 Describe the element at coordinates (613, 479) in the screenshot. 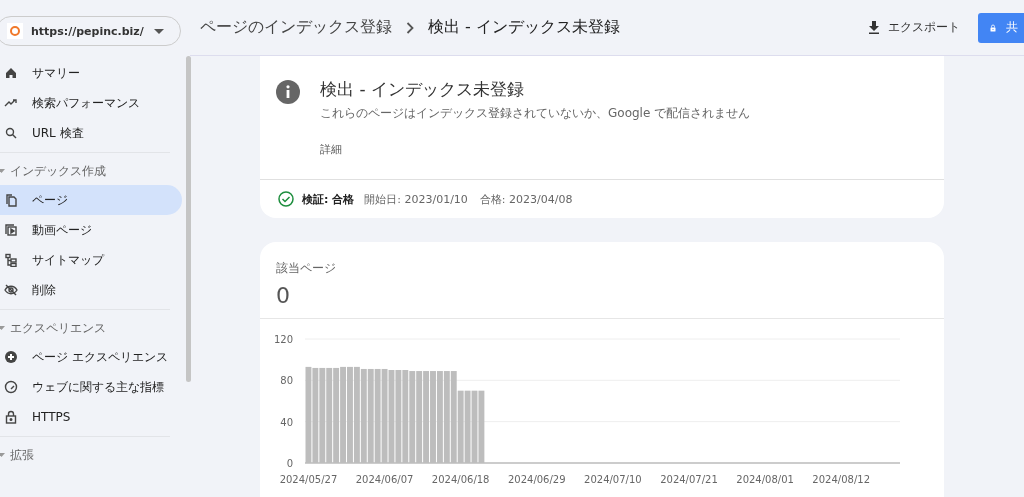

I see `x-tick-label: 2024/07/10` at that location.